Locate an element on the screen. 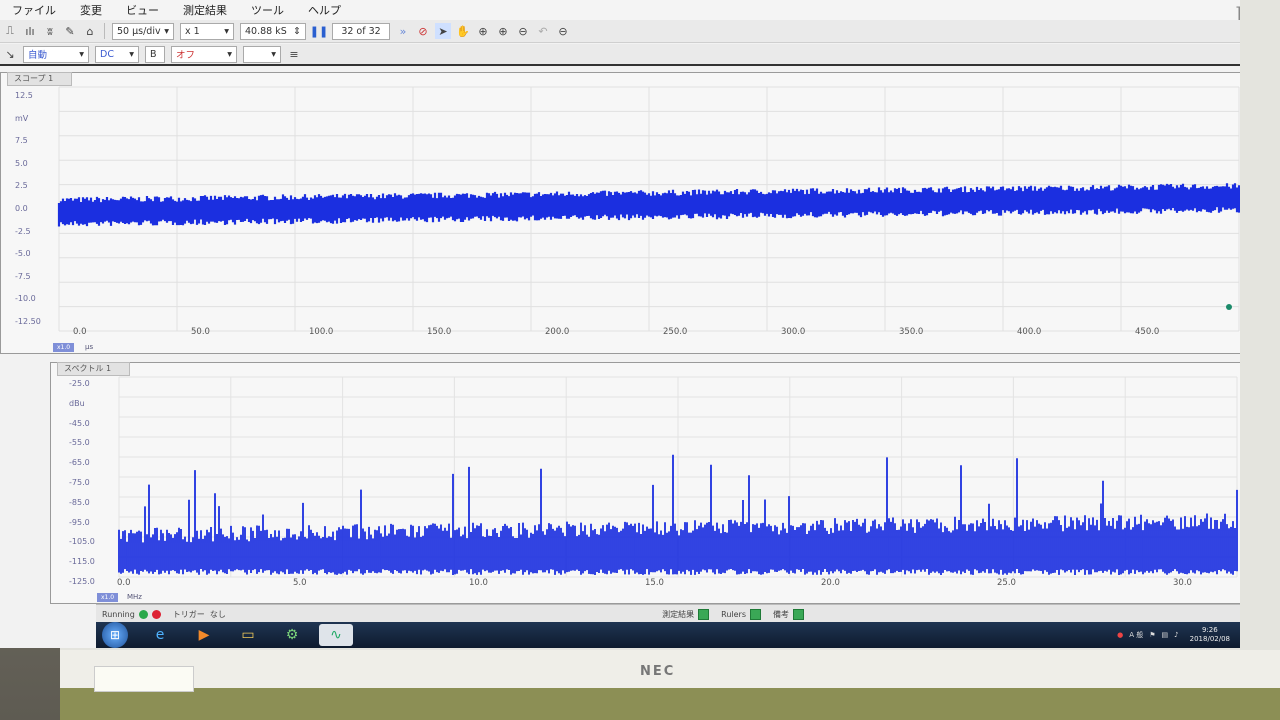  tray-volume-icon: ♪ is located at coordinates (1176, 635).